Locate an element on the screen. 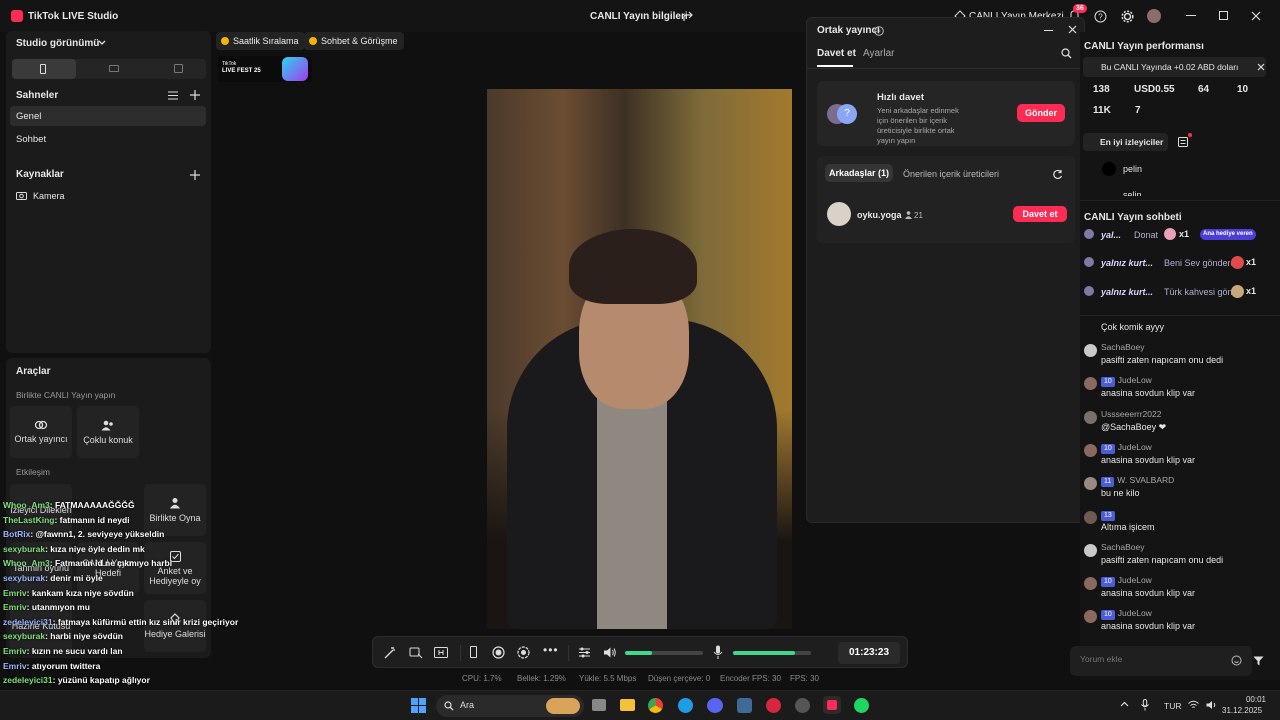 This screenshot has width=1280, height=720. magic-wand-icon is located at coordinates (390, 653).